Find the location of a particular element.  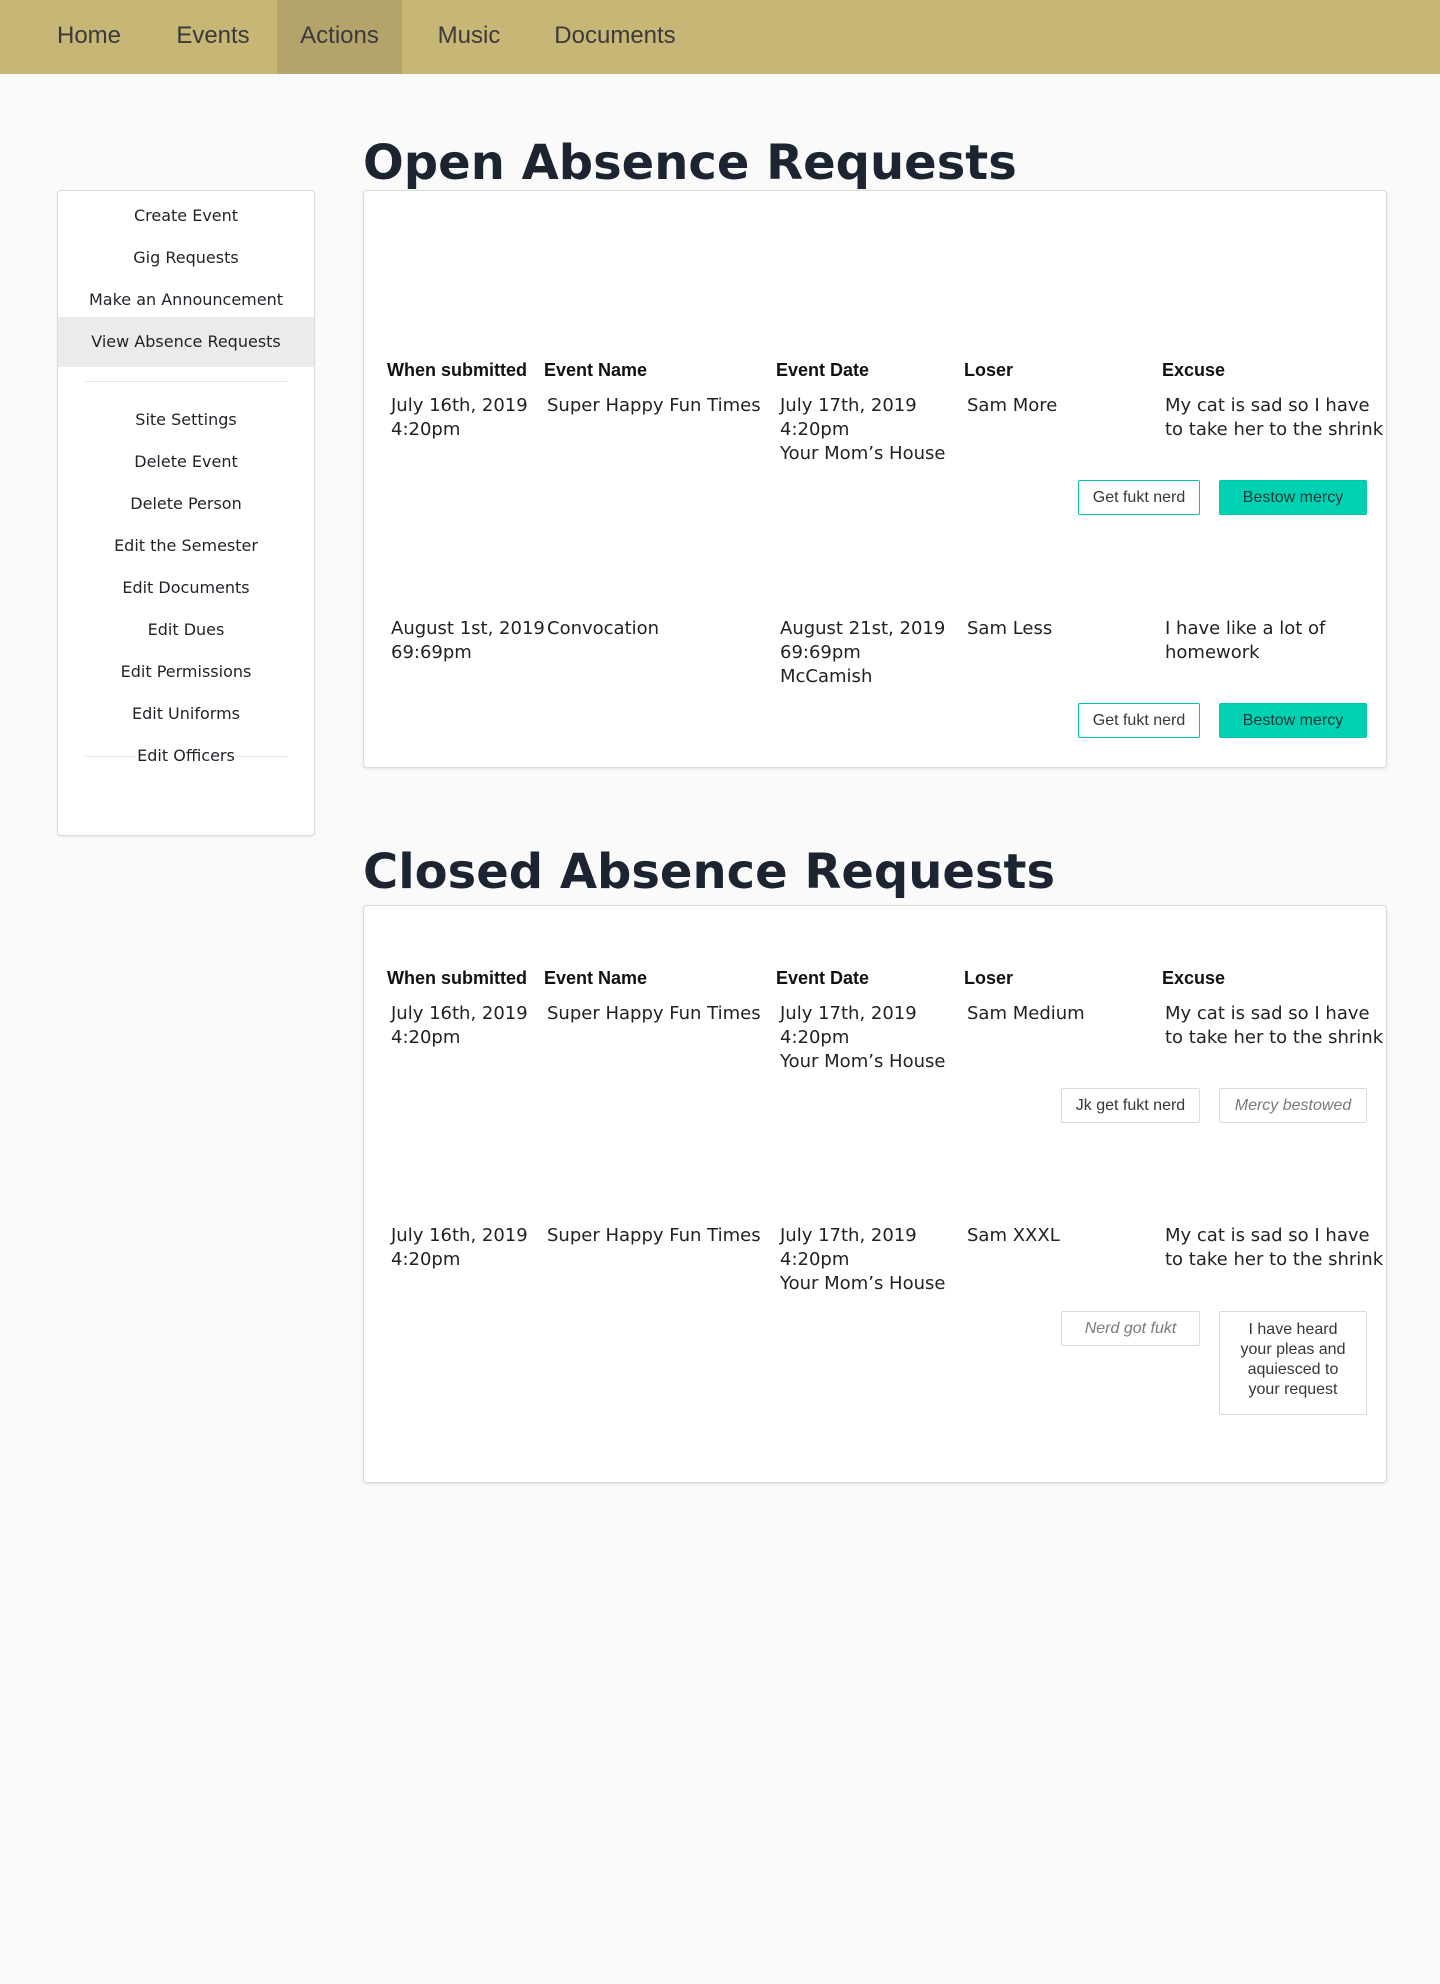

excuse-line: I have like a lot of is located at coordinates (1245, 628).